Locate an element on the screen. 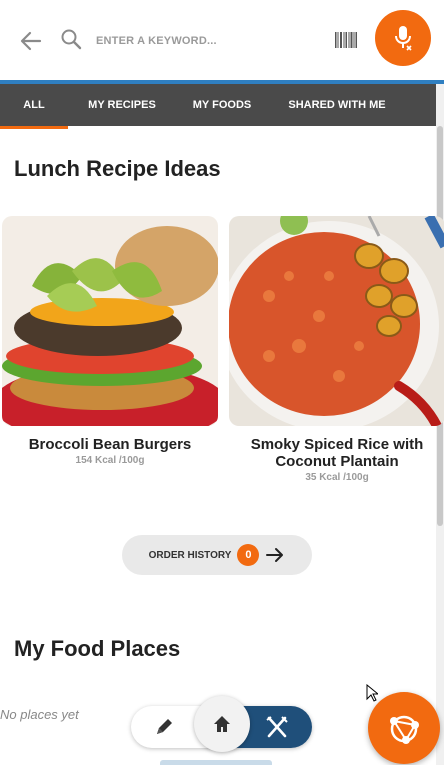  tab-my-foods: MY FOODS is located at coordinates (222, 105).